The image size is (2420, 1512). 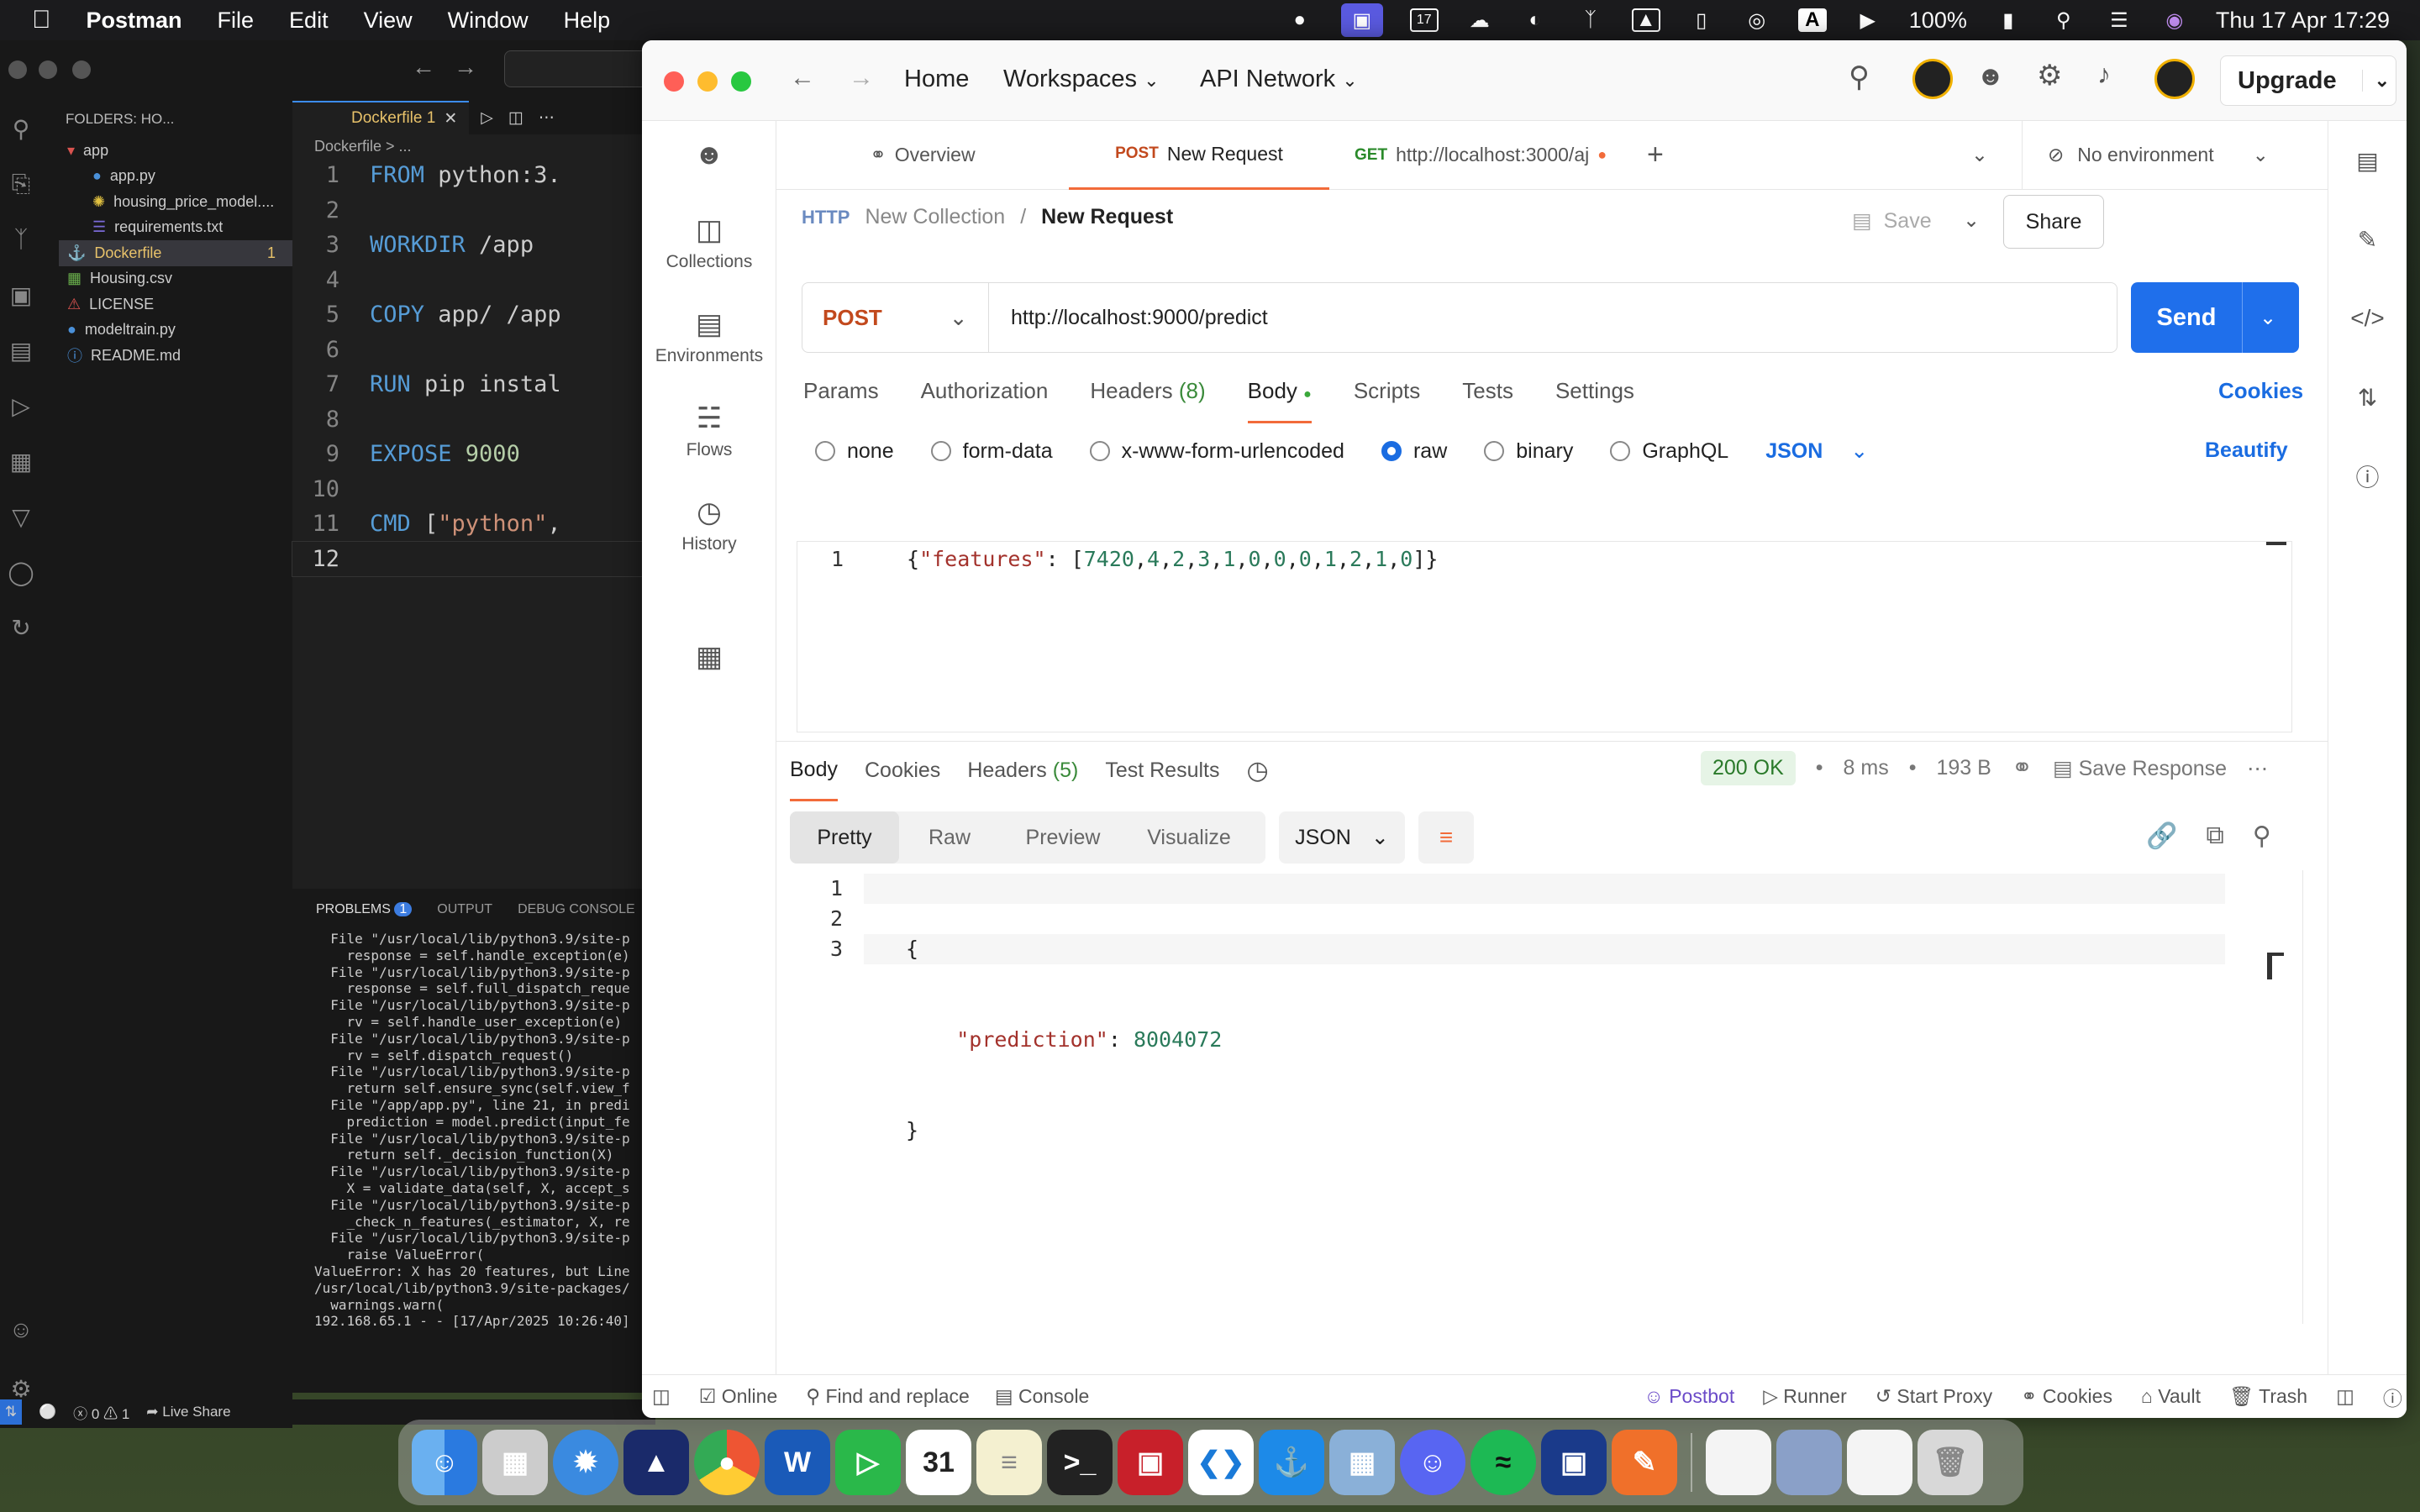 I want to click on layout-icon: ◫, so click(x=2345, y=1396).